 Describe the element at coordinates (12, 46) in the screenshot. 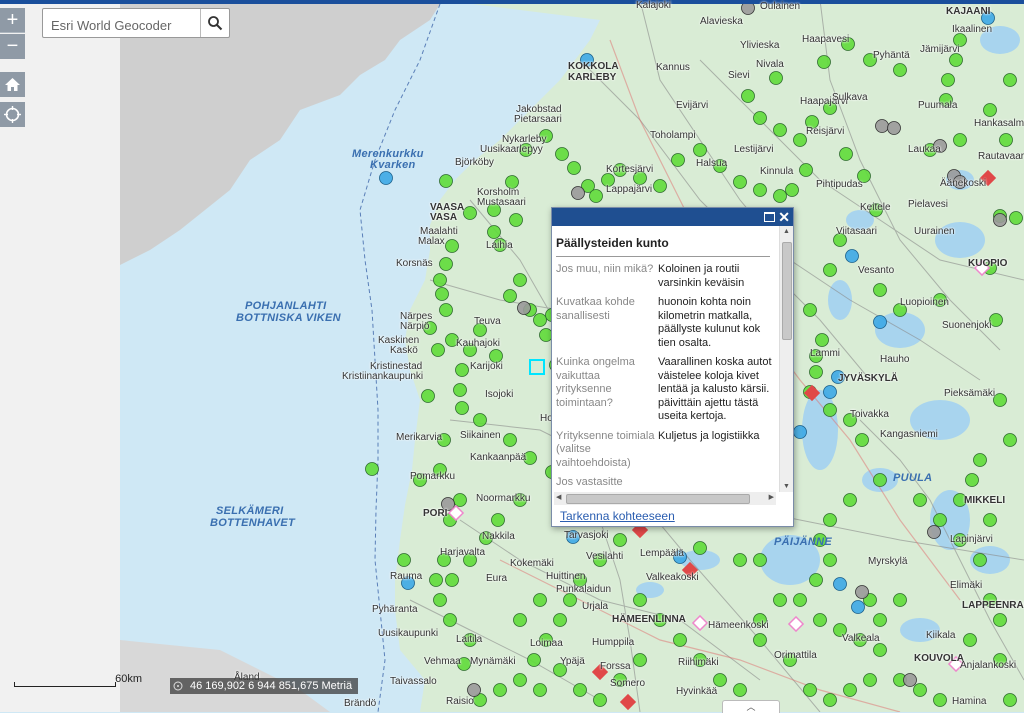

I see `zoom-out-button: −` at that location.